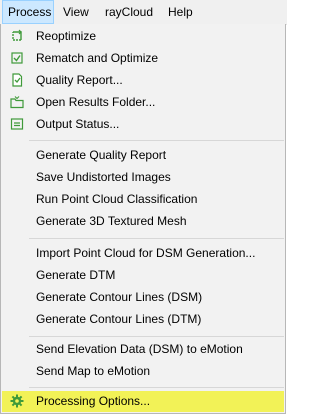 The height and width of the screenshot is (414, 320). Describe the element at coordinates (139, 349) in the screenshot. I see `menu-item-label: Send Elevation Data (DSM) to eMotion` at that location.